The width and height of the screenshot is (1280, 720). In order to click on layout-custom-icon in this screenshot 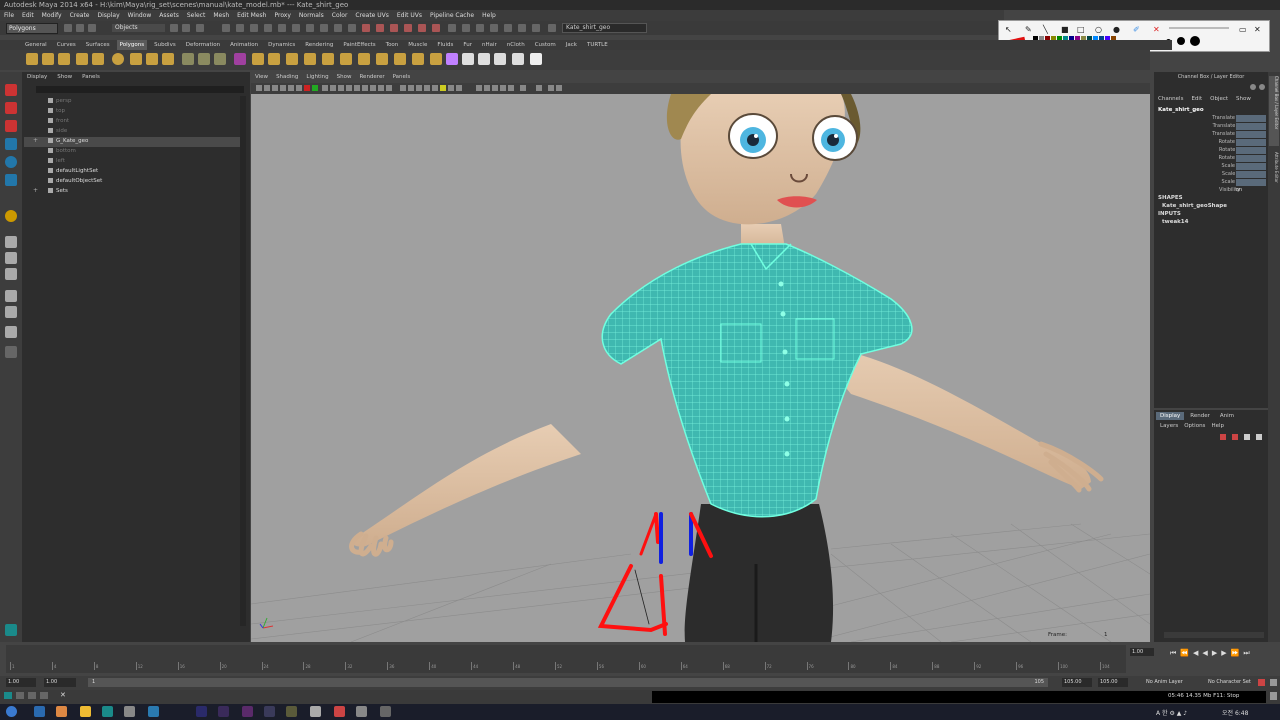, I will do `click(11, 352)`.